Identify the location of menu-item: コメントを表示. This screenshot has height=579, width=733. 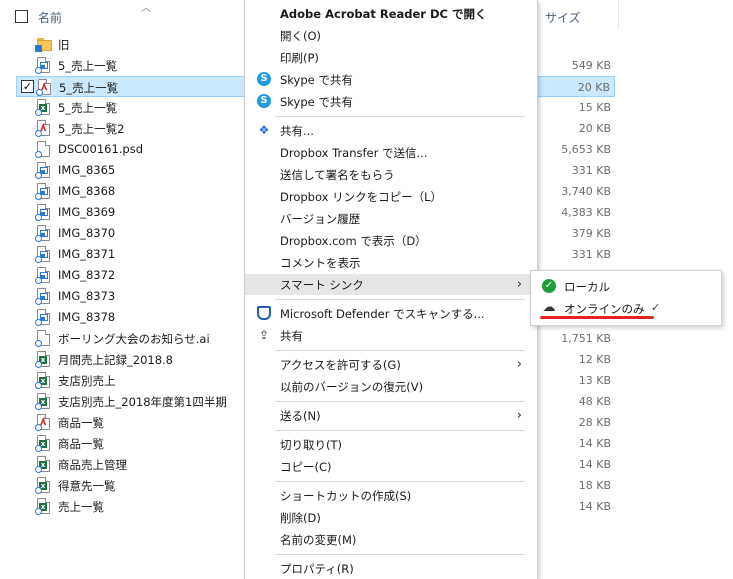
(391, 262).